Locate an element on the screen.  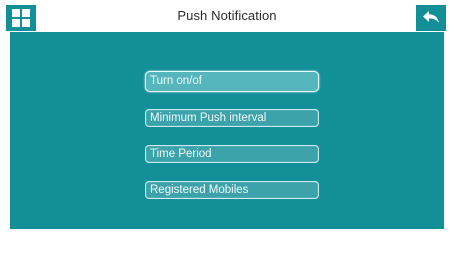
turn-on-off-button: Turn on/of is located at coordinates (232, 81).